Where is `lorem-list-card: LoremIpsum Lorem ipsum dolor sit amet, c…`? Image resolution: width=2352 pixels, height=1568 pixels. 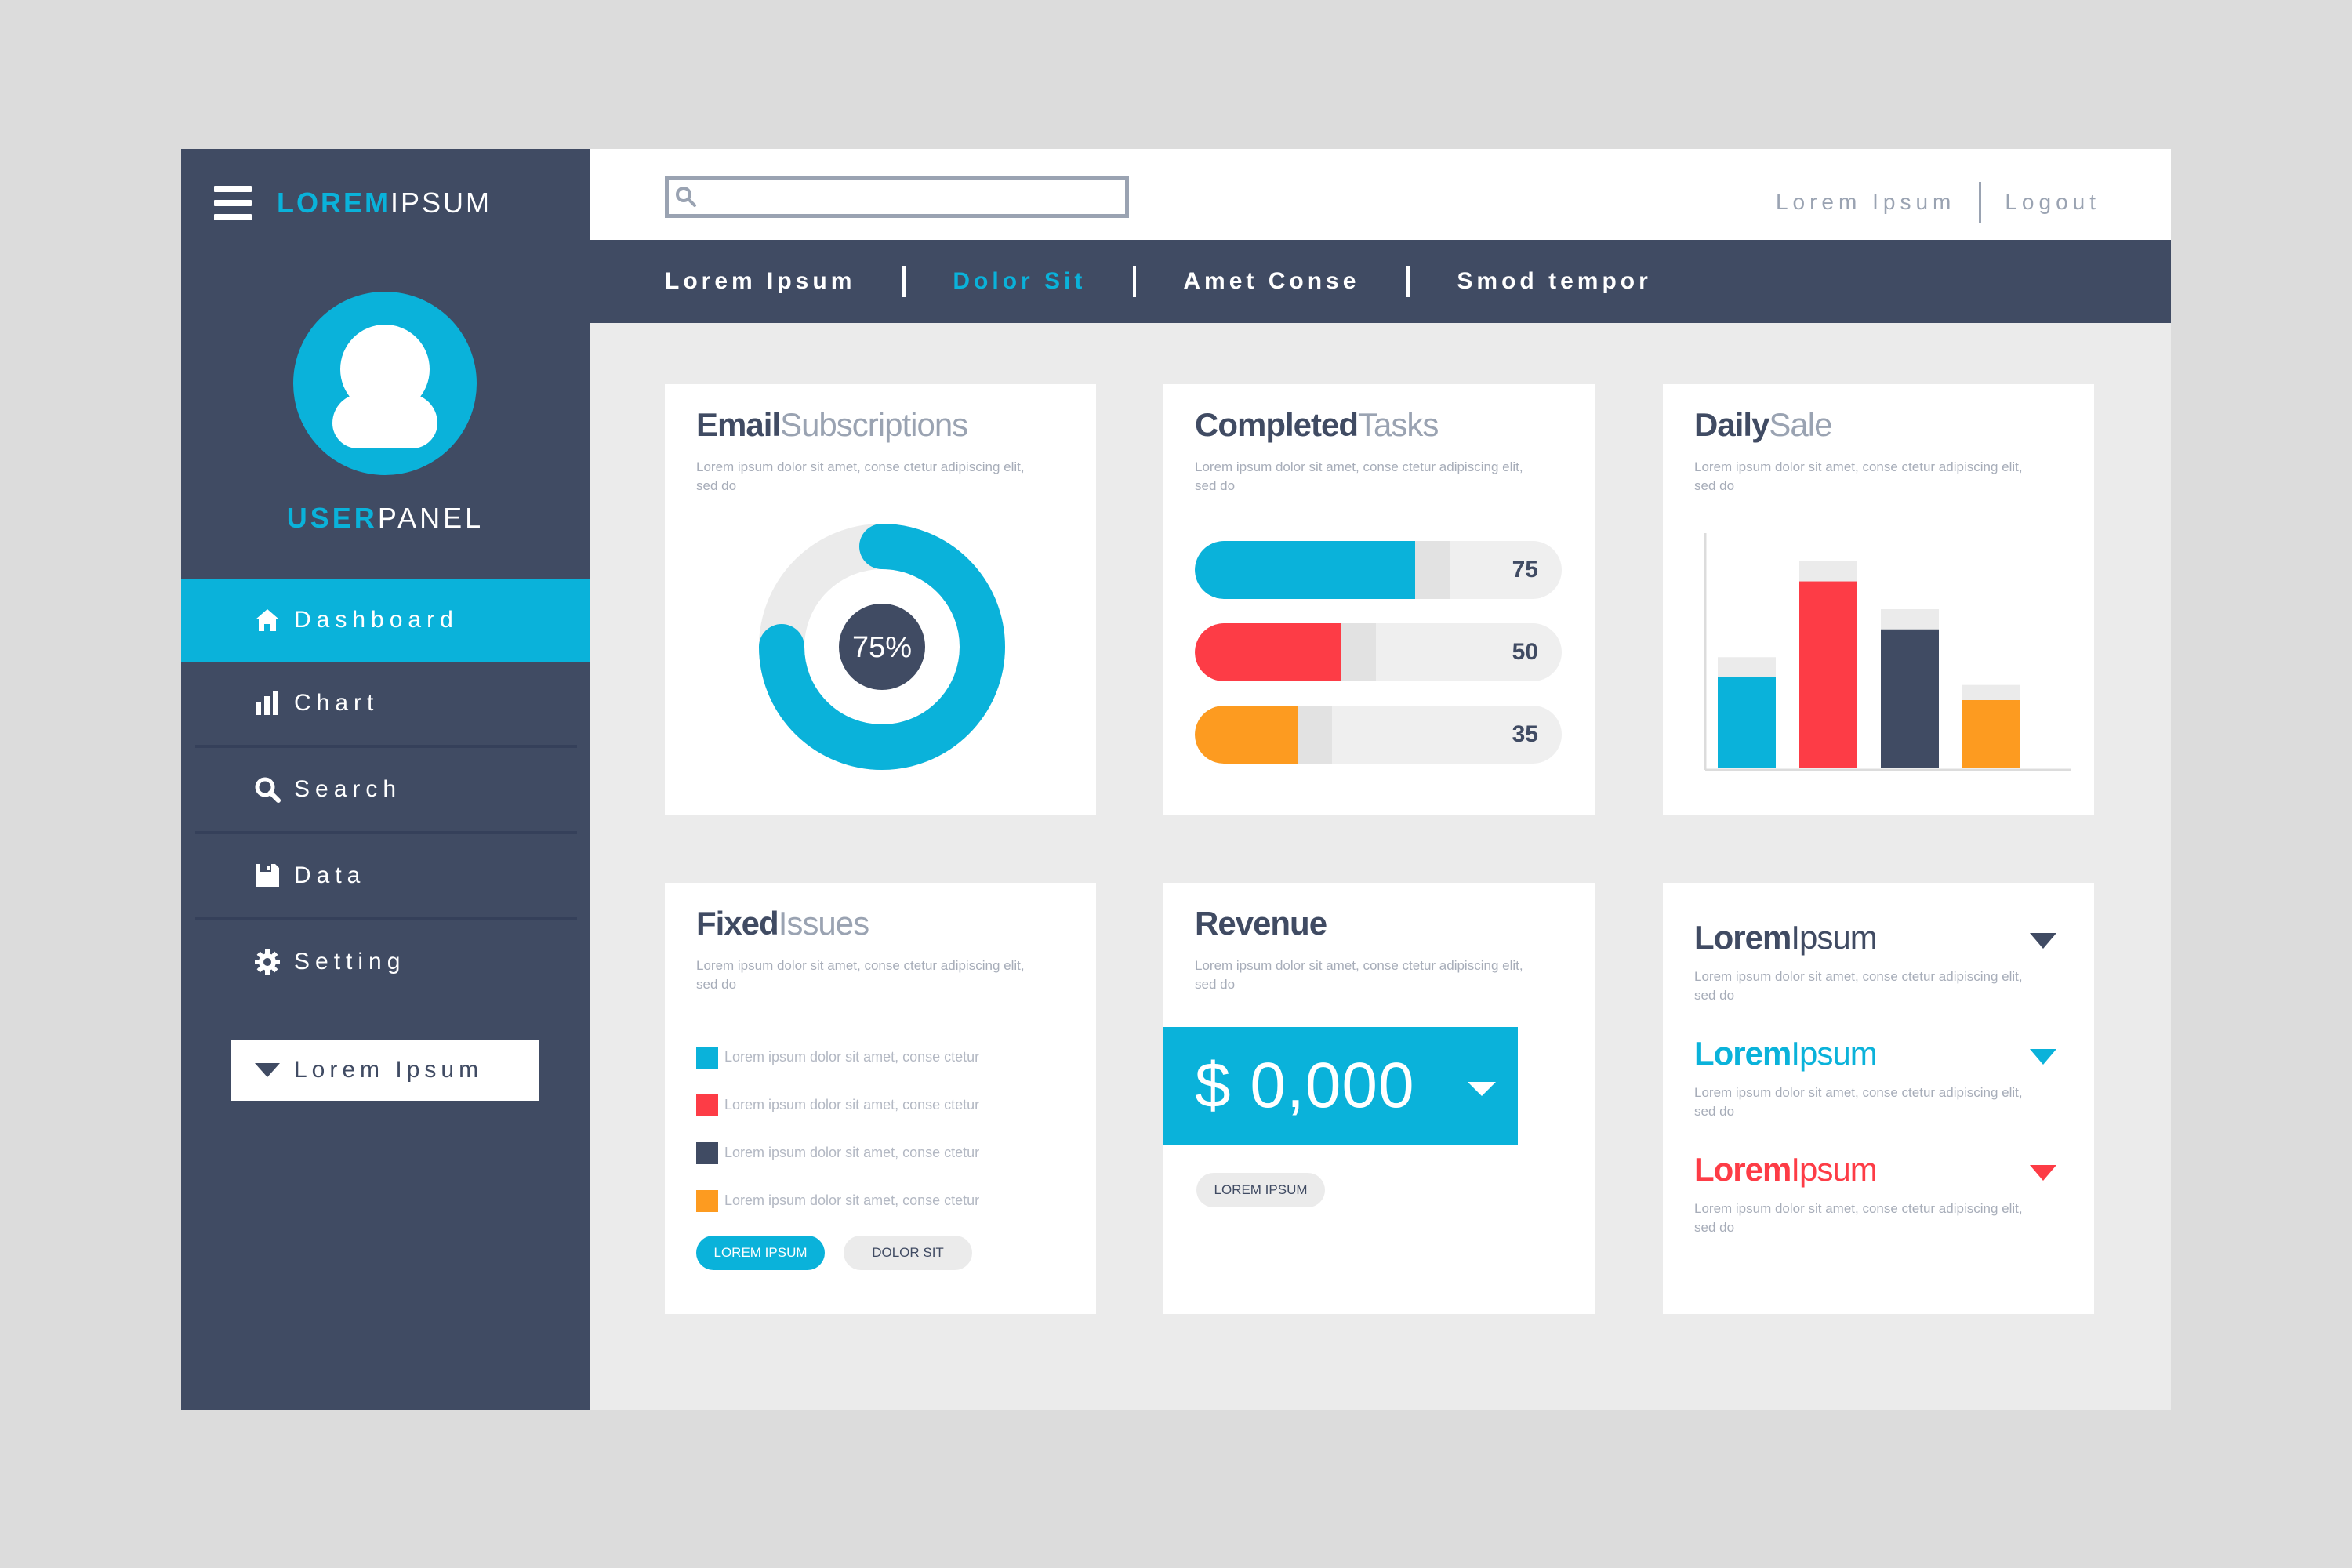
lorem-list-card: LoremIpsum Lorem ipsum dolor sit amet, c… is located at coordinates (1878, 1098).